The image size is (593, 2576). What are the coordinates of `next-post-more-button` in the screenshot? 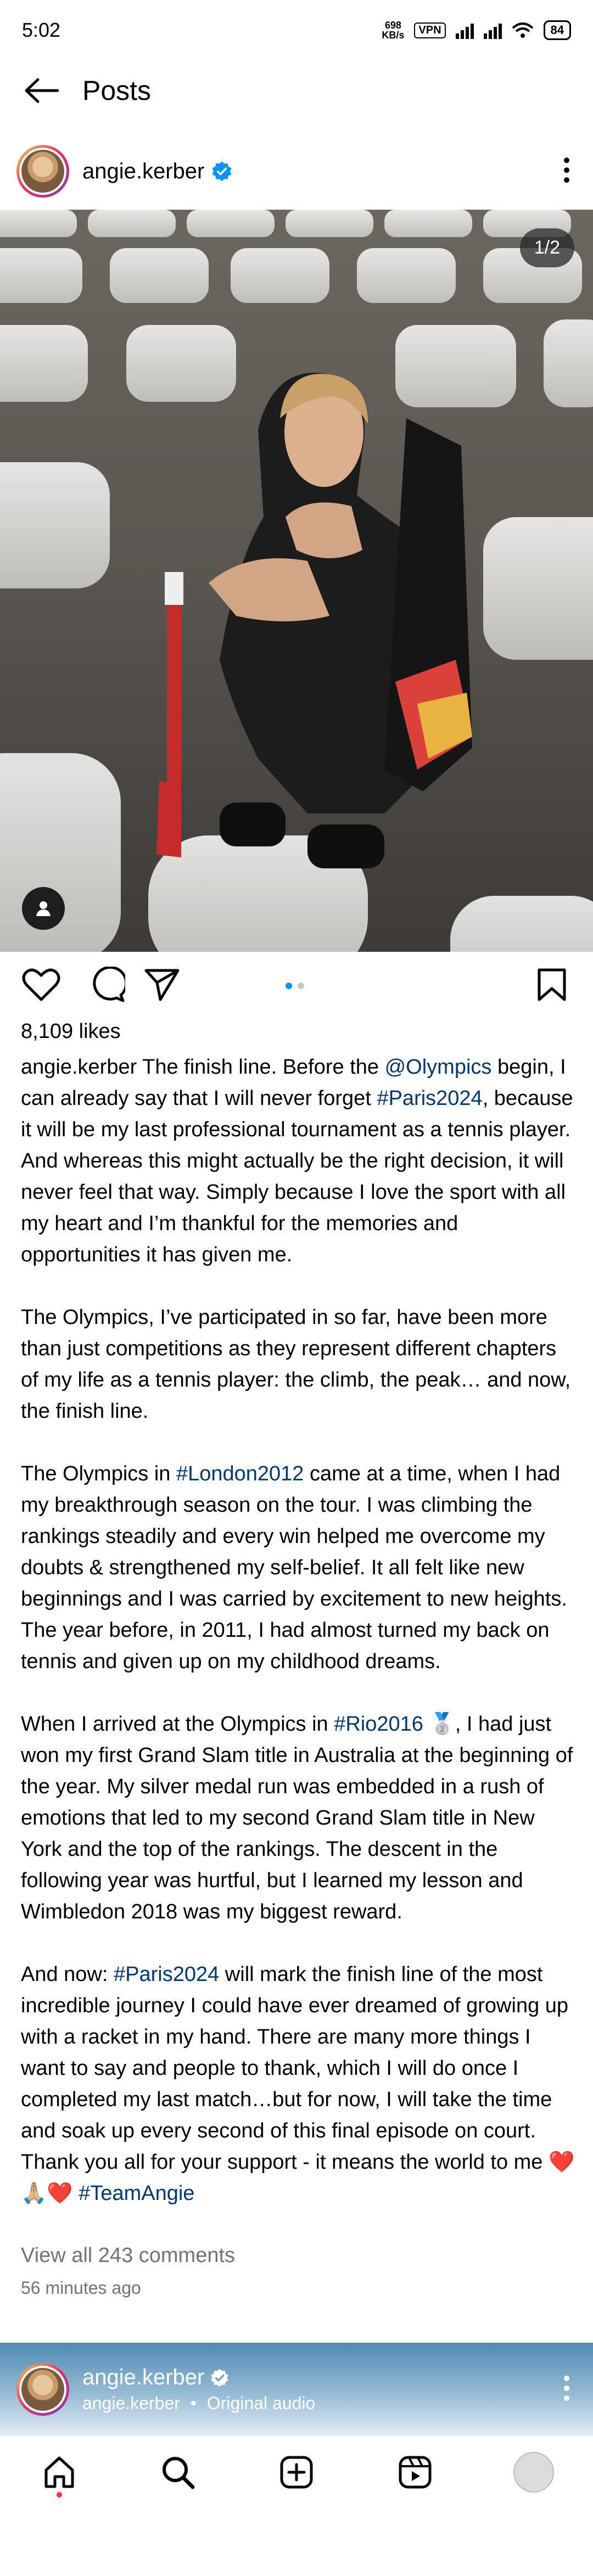 It's located at (566, 2390).